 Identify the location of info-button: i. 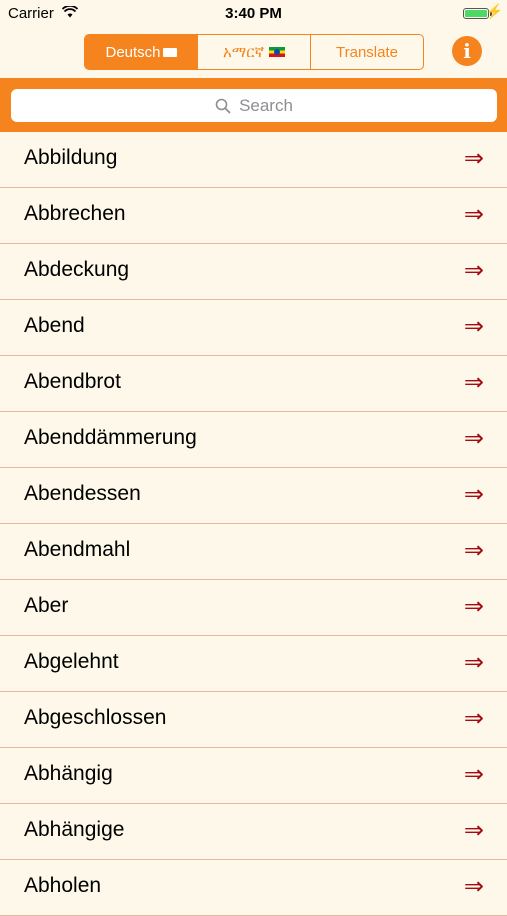
(467, 51).